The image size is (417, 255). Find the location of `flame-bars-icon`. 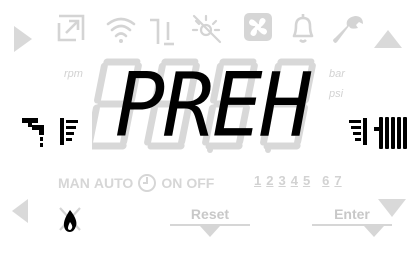

flame-bars-icon is located at coordinates (69, 131).